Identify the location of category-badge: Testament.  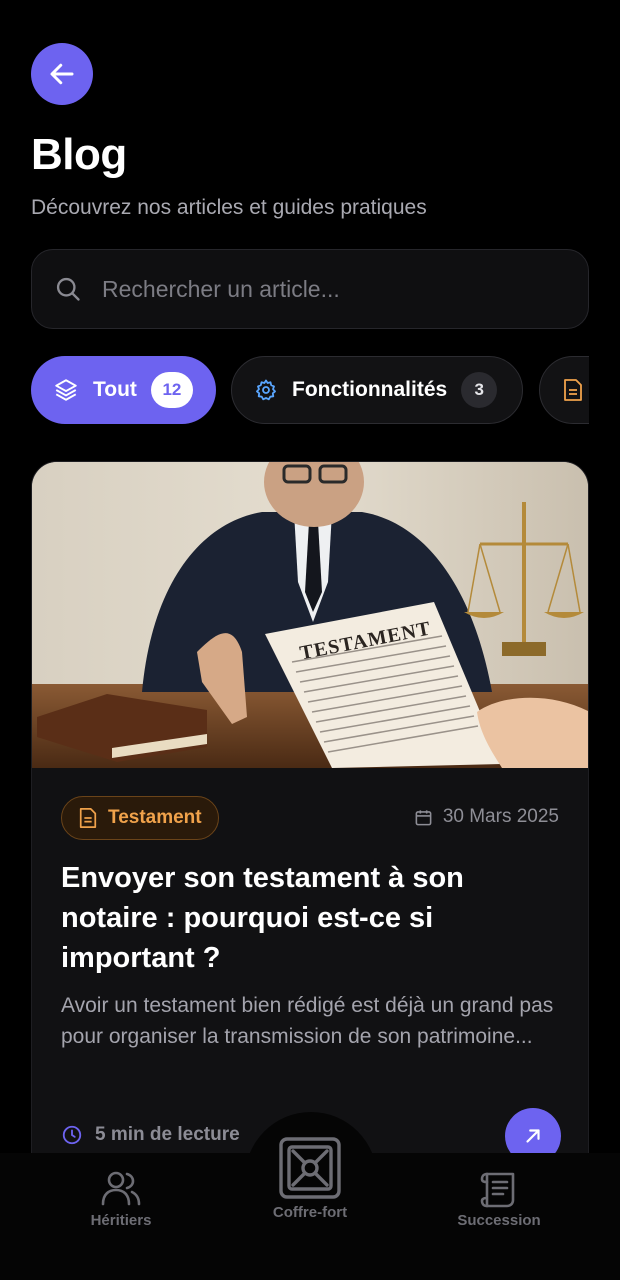
(140, 818).